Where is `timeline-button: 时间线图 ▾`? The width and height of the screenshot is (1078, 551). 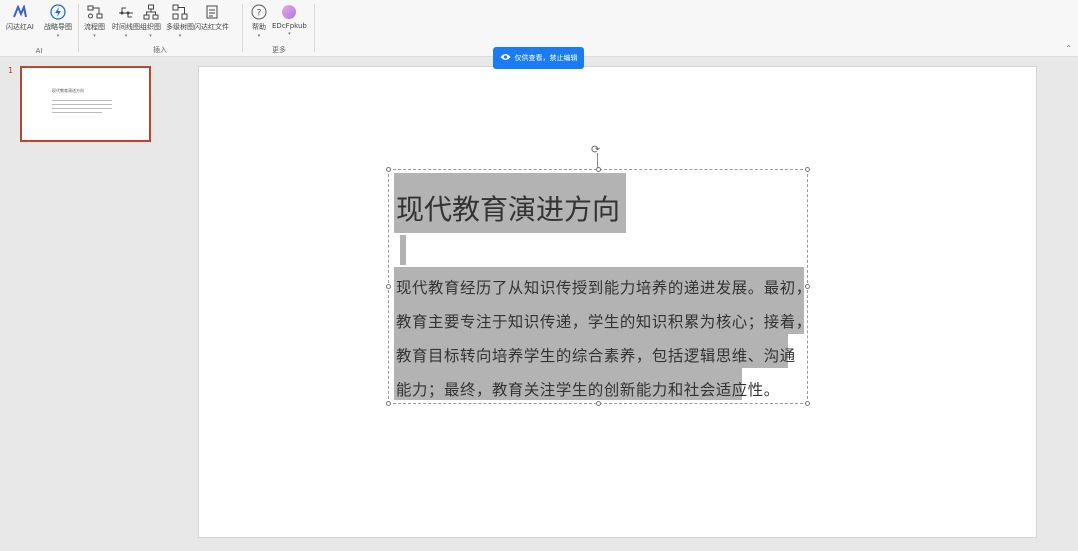 timeline-button: 时间线图 ▾ is located at coordinates (126, 21).